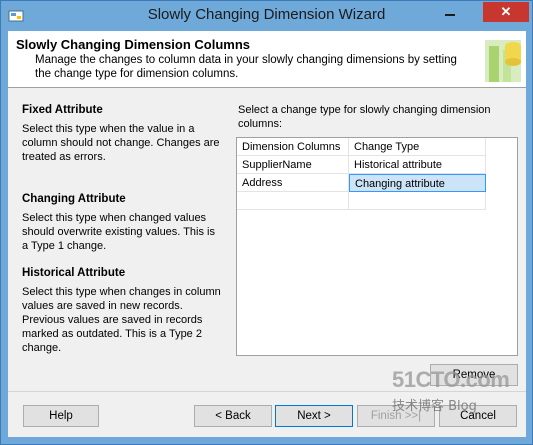 The width and height of the screenshot is (533, 445). I want to click on cancel-button: Cancel, so click(478, 416).